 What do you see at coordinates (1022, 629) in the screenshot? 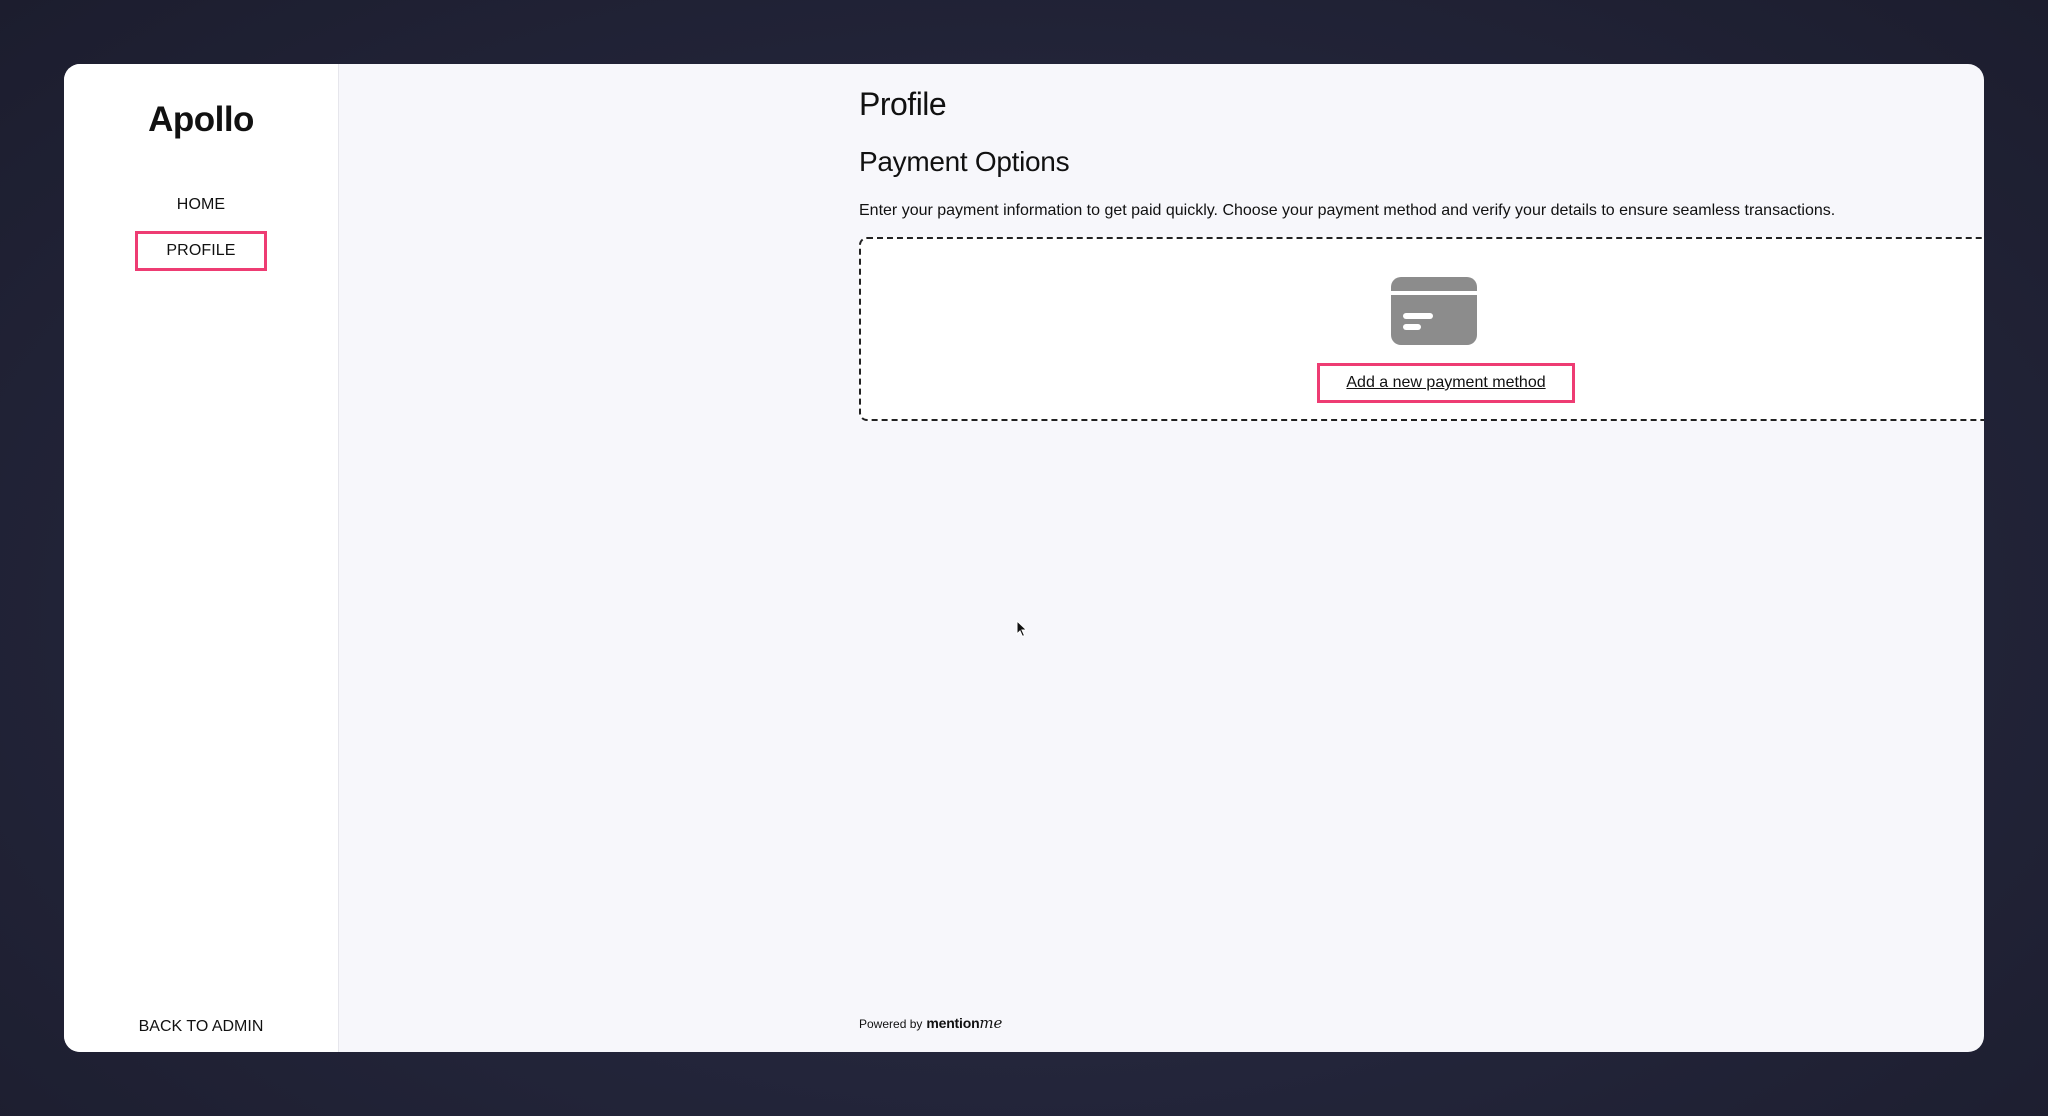
I see `mouse-cursor-icon` at bounding box center [1022, 629].